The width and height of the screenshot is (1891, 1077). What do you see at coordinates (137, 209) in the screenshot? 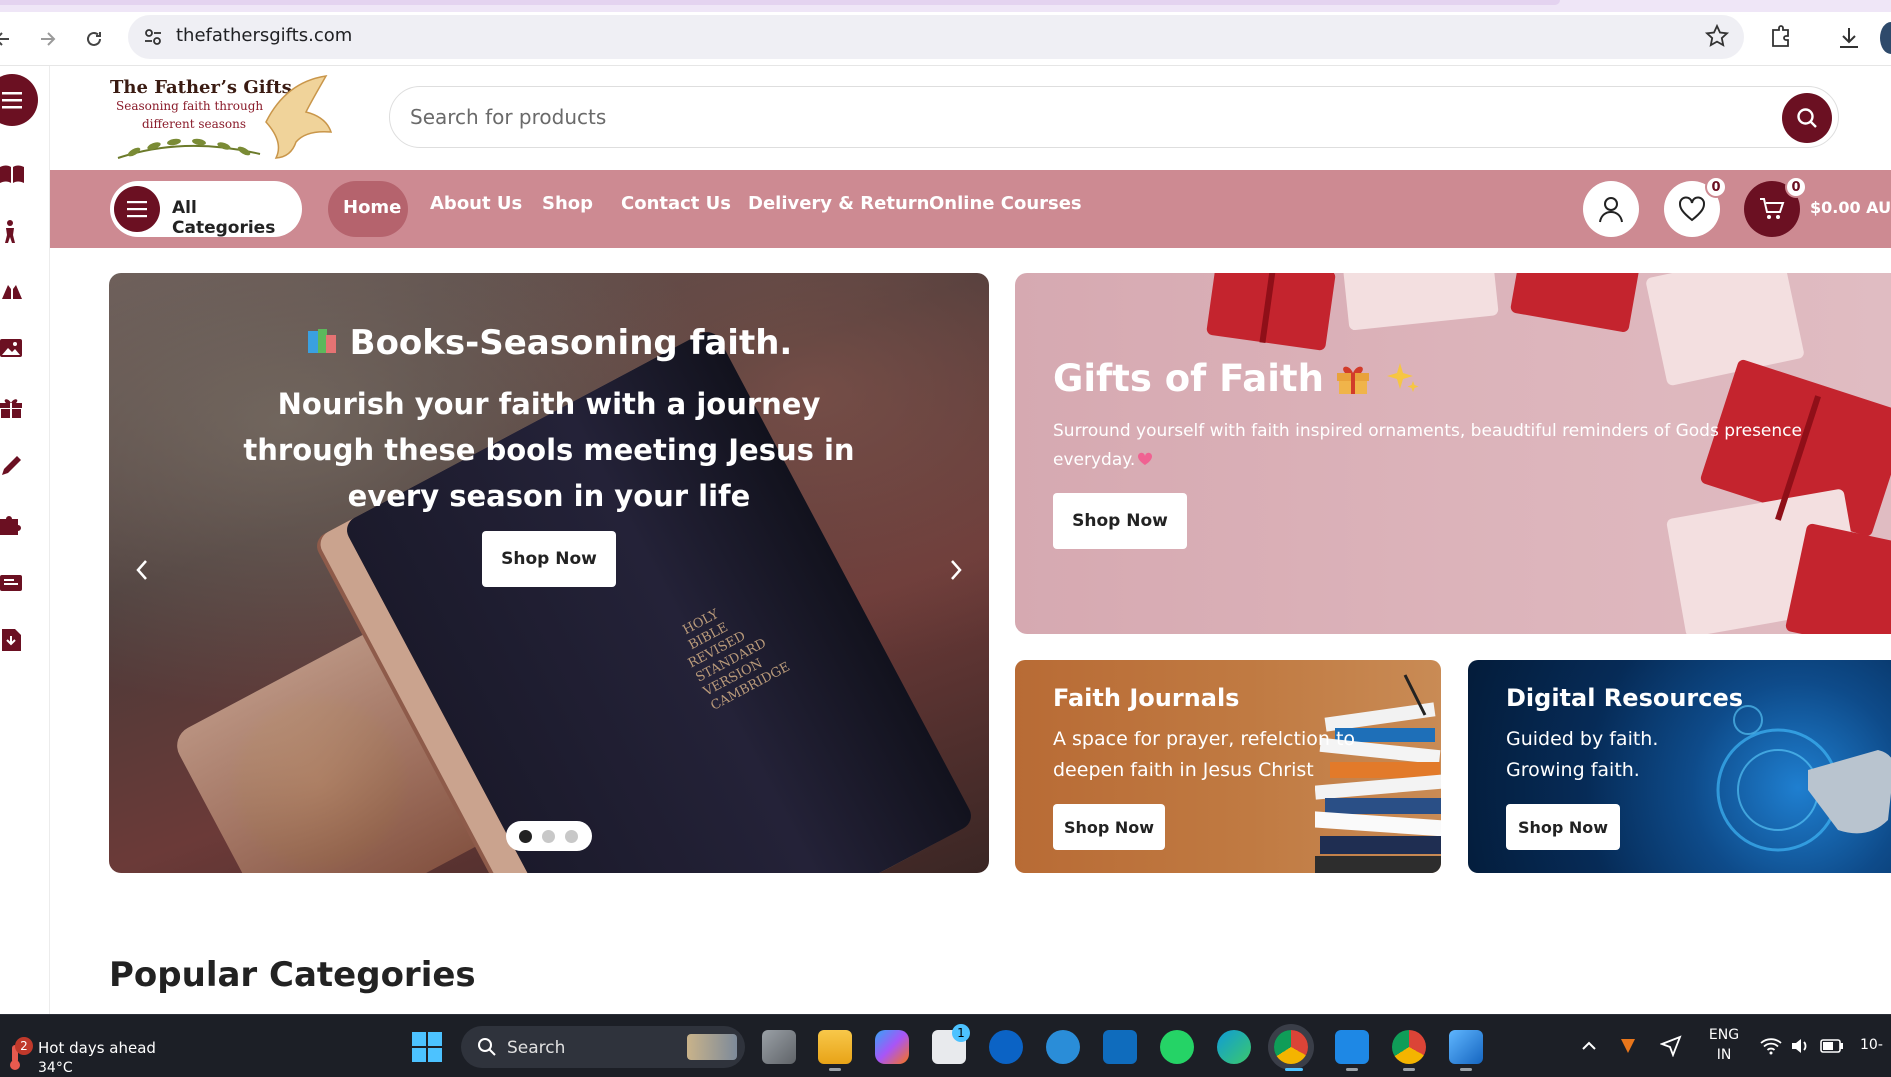
I see `hamburger-icon` at bounding box center [137, 209].